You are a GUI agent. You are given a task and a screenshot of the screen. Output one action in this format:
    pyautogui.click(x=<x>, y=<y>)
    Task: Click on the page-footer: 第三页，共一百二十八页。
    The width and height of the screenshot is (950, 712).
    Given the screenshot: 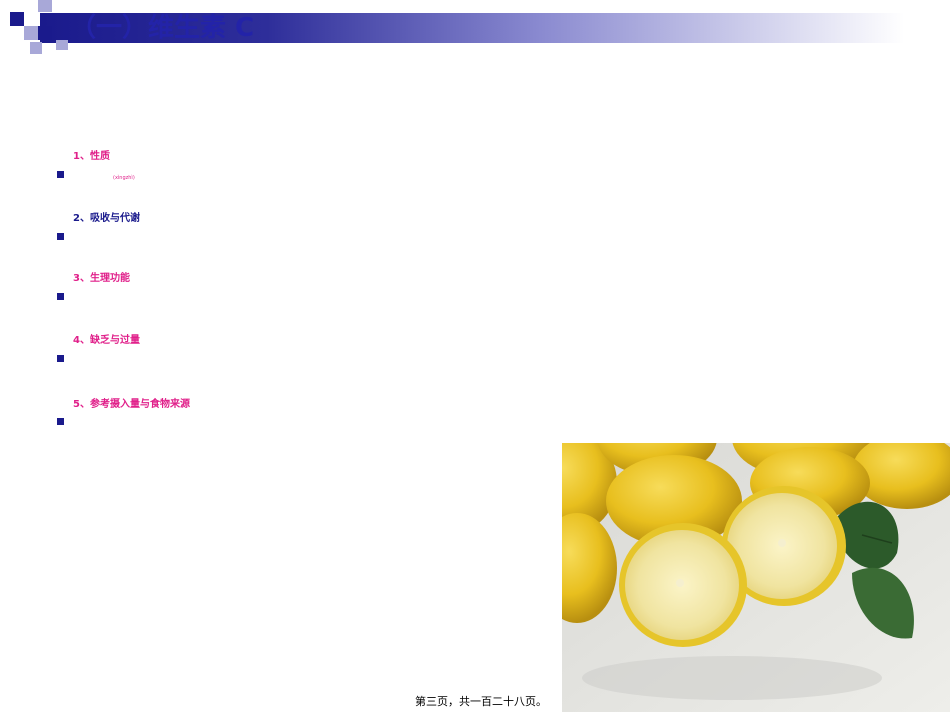 What is the action you would take?
    pyautogui.click(x=481, y=701)
    